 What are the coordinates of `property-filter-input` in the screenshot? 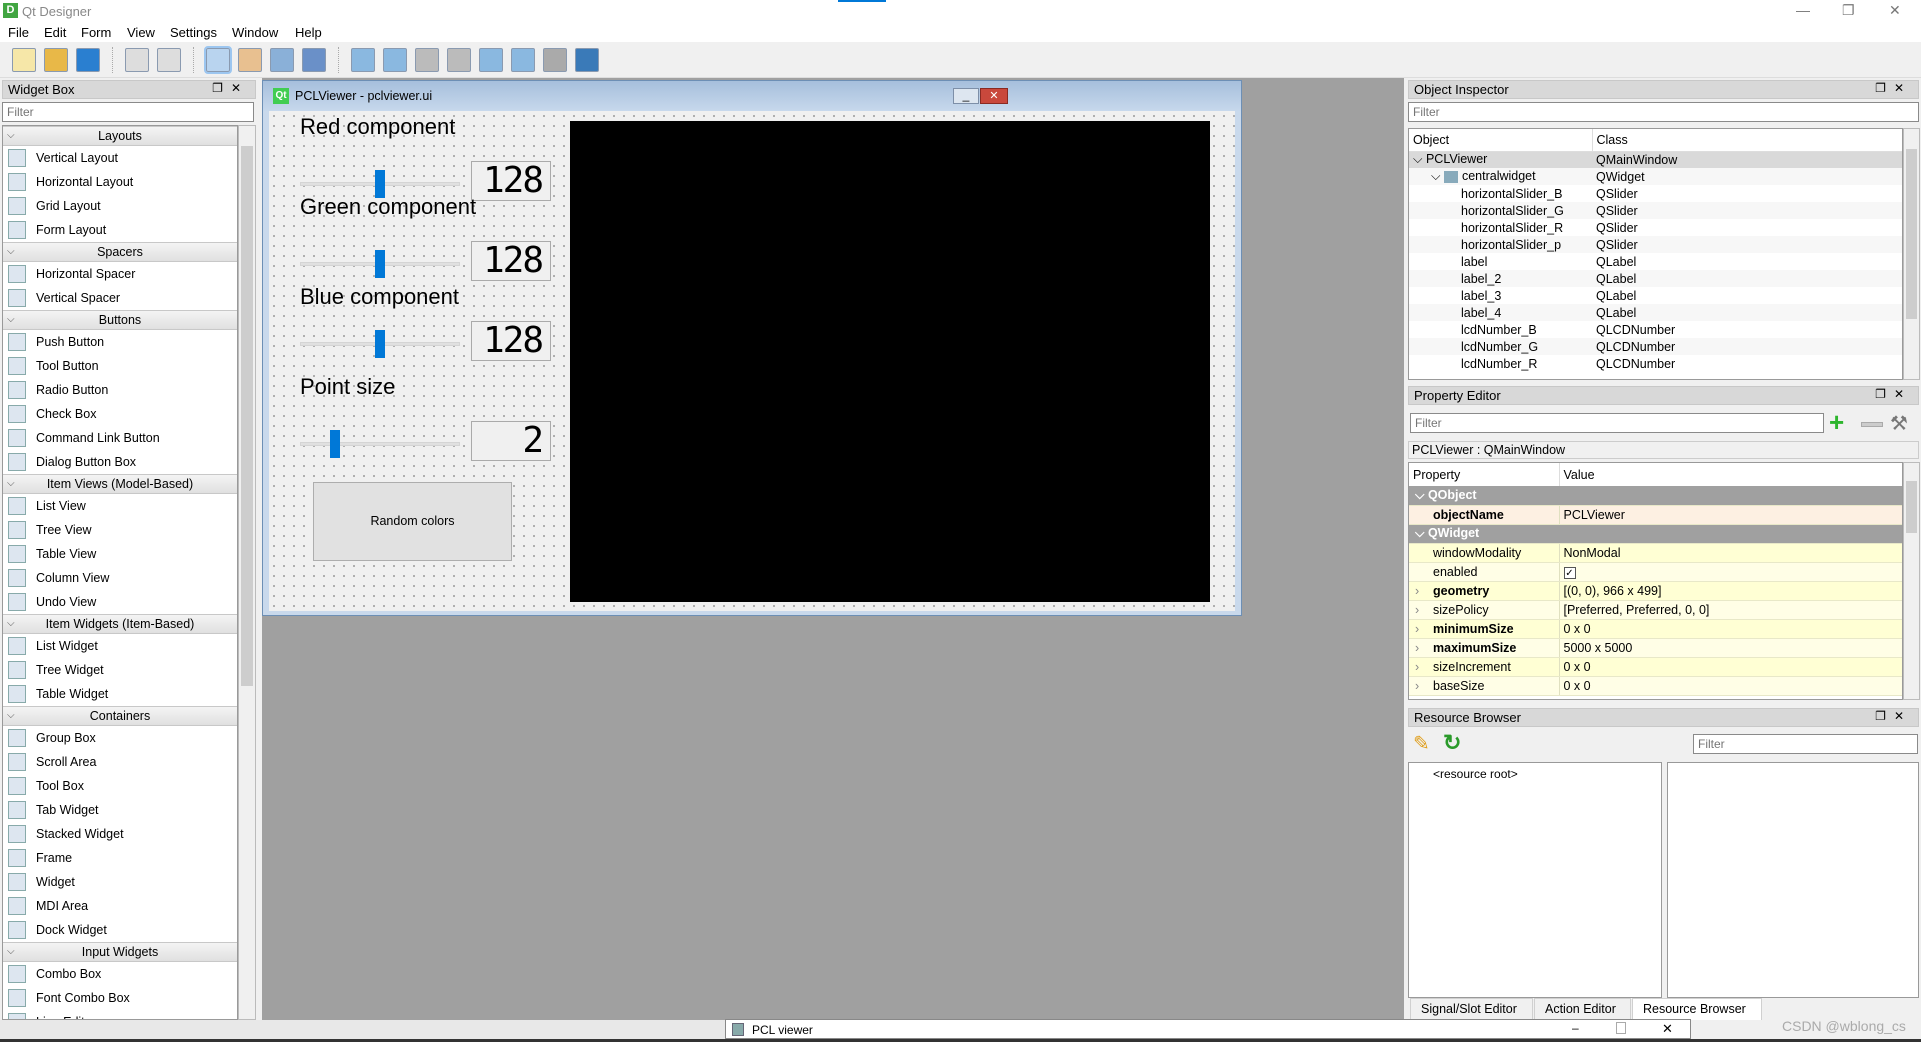 It's located at (1617, 423).